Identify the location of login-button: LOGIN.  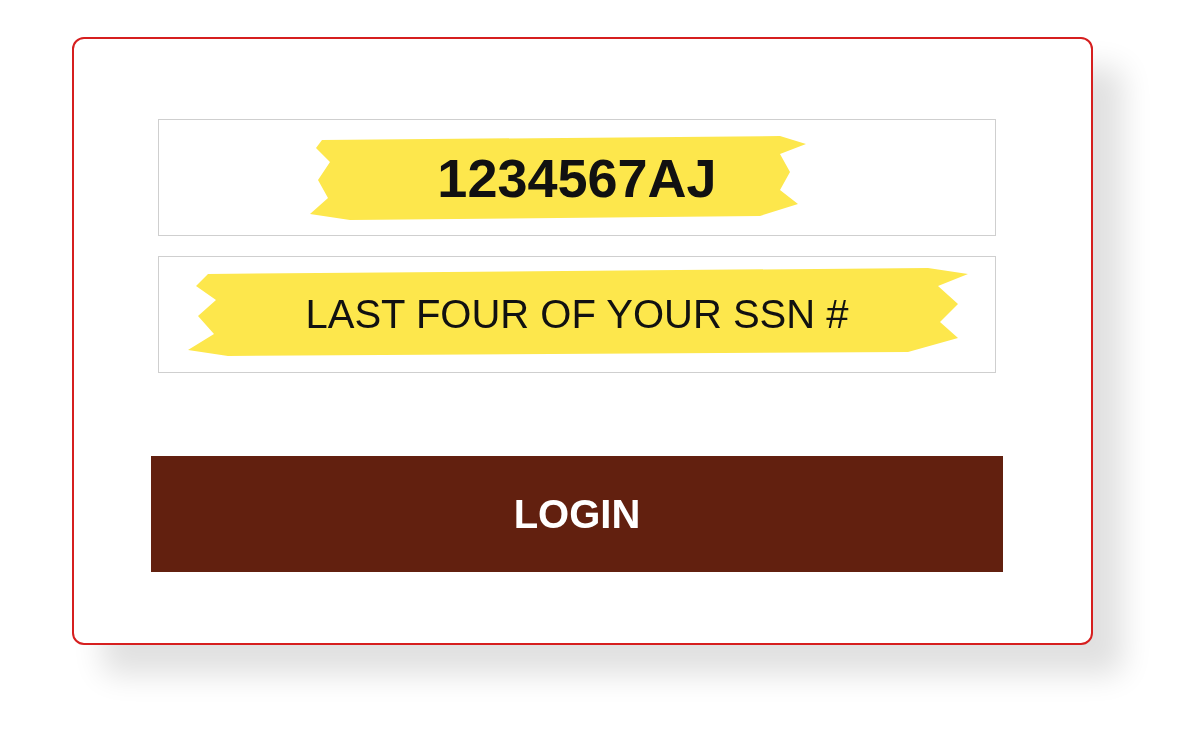
(577, 514).